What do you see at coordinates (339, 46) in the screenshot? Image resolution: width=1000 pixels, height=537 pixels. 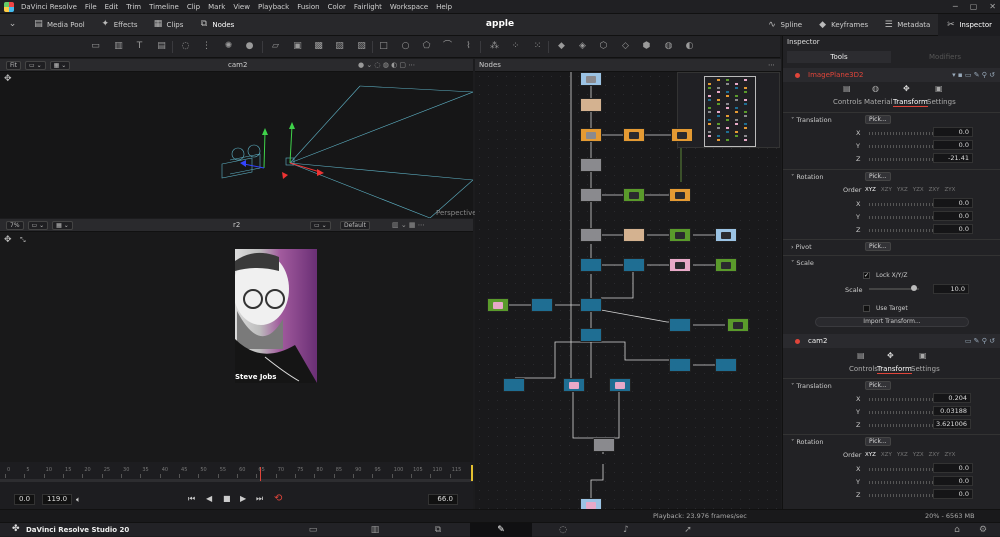 I see `resize-tool-icon: ▨` at bounding box center [339, 46].